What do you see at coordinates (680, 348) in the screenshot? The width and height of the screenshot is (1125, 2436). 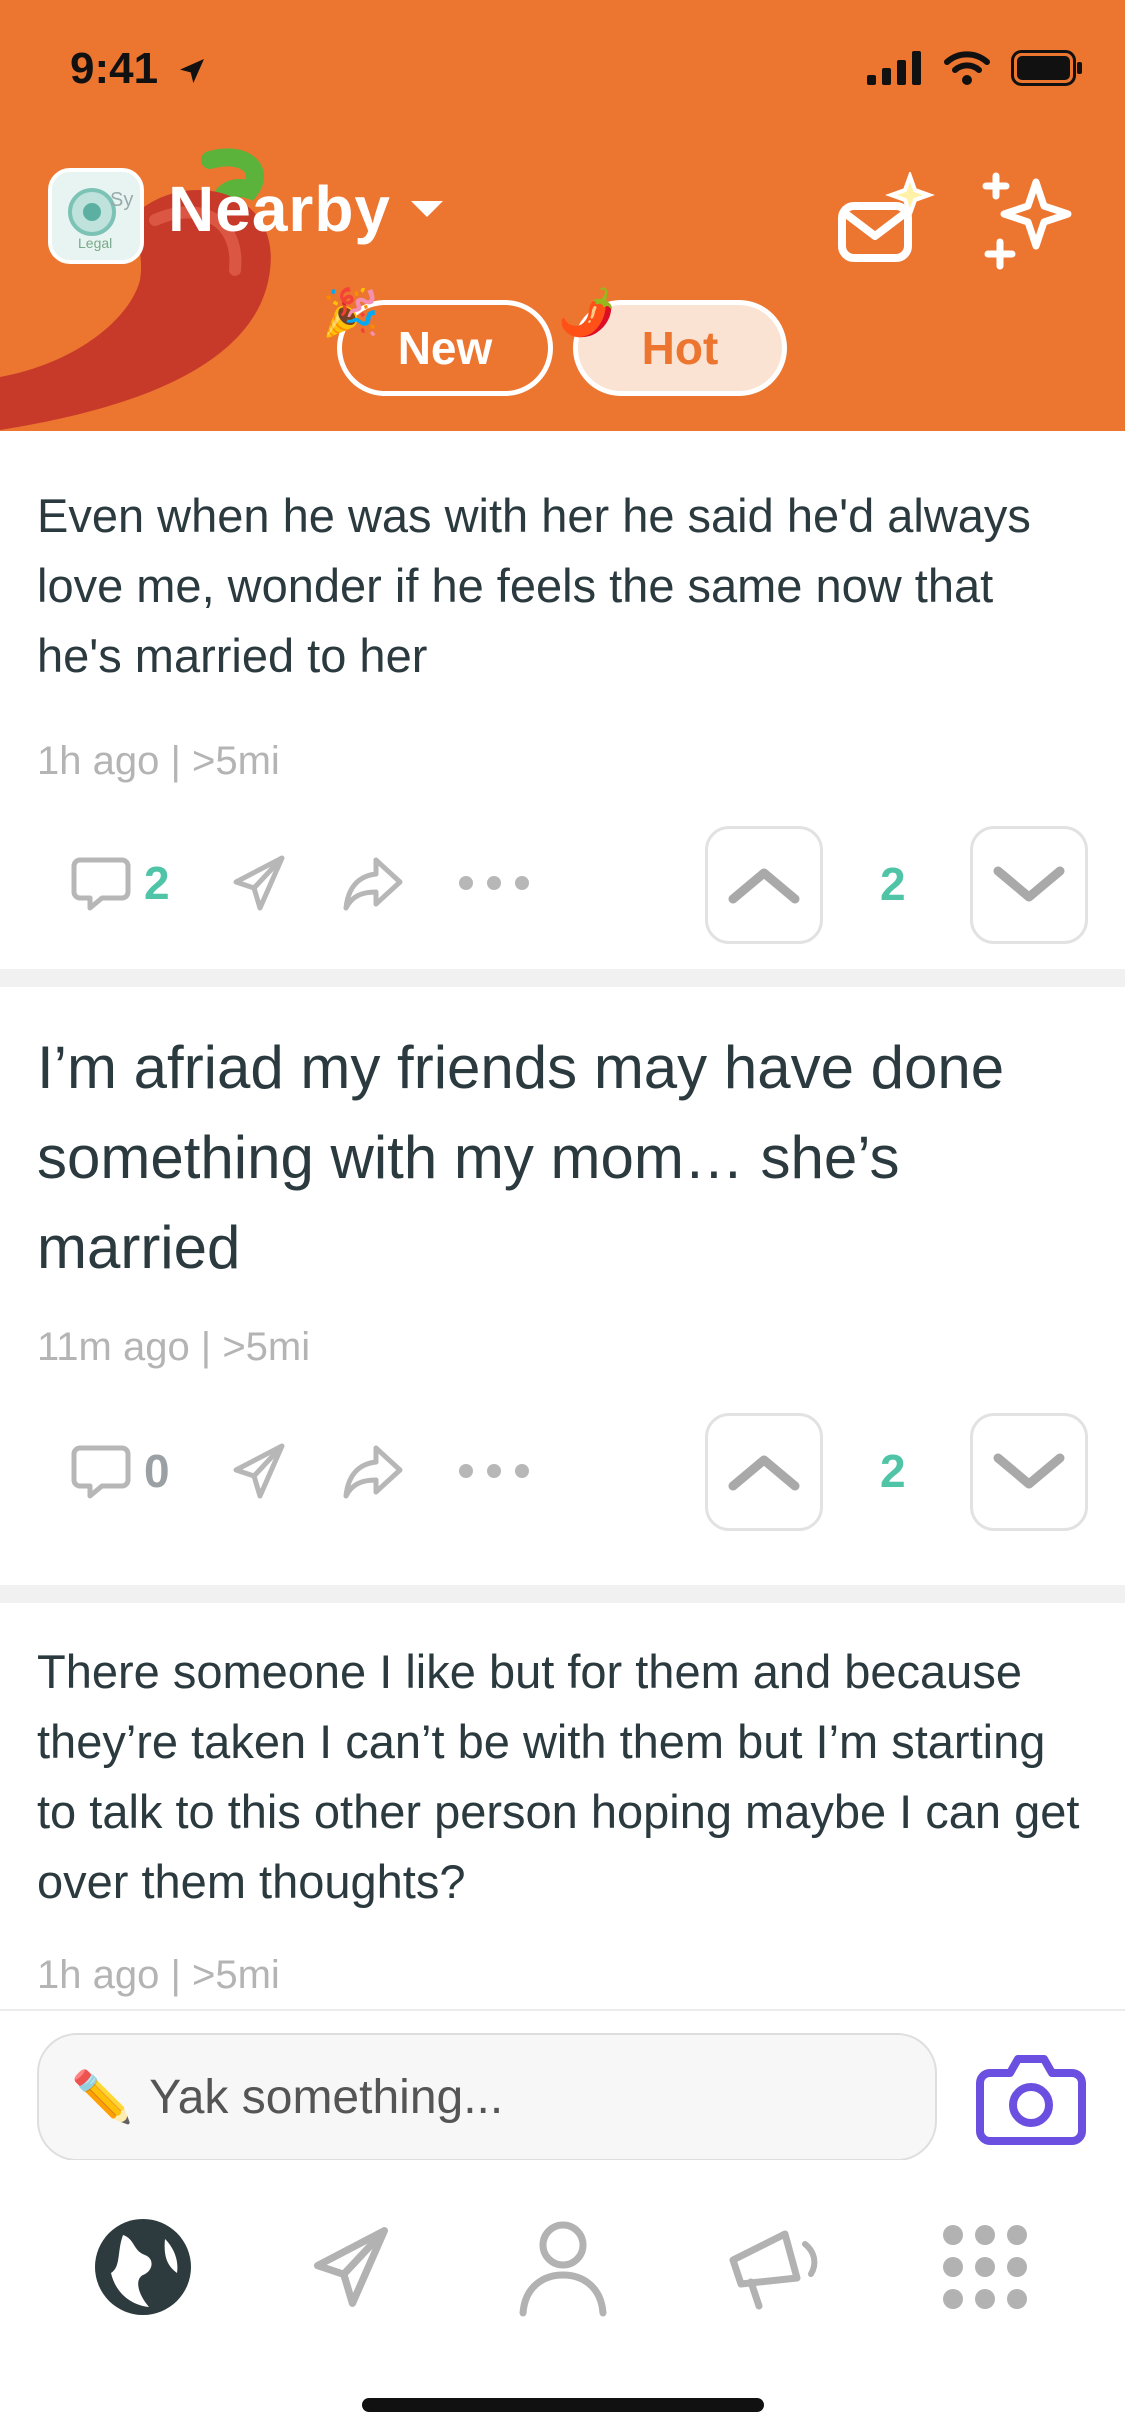 I see `tab-hot-label: Hot` at bounding box center [680, 348].